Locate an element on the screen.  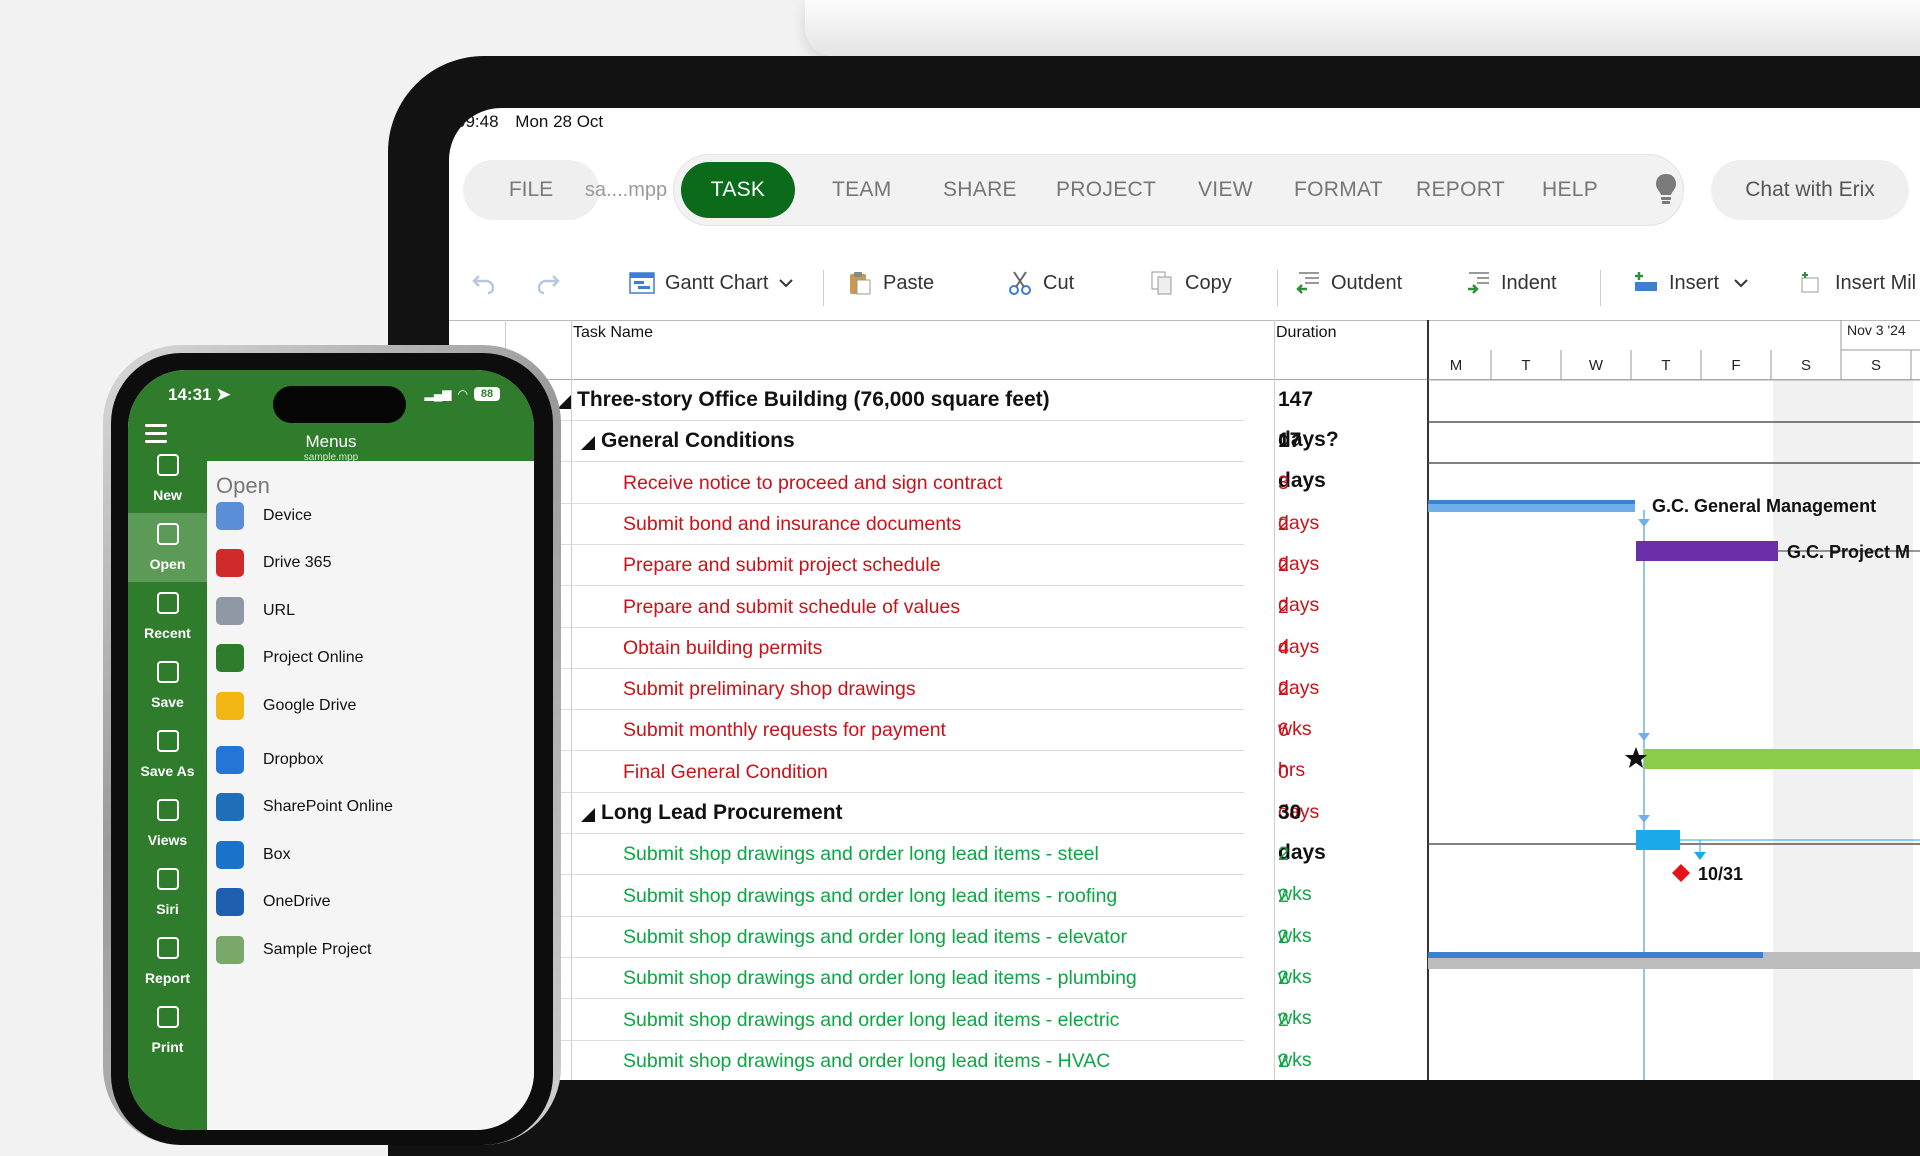
tab-report: REPORT is located at coordinates (1460, 190).